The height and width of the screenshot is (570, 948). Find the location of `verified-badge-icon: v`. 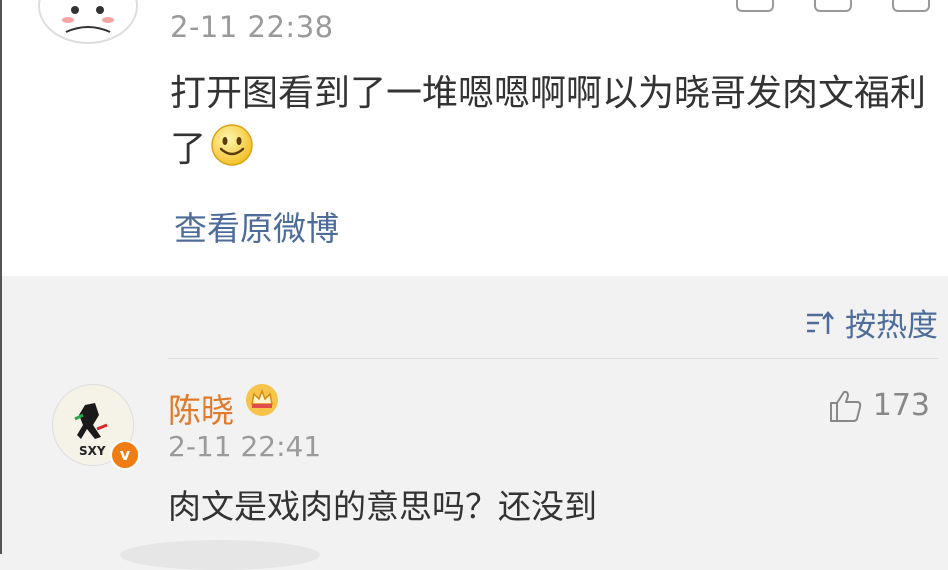

verified-badge-icon: v is located at coordinates (125, 455).